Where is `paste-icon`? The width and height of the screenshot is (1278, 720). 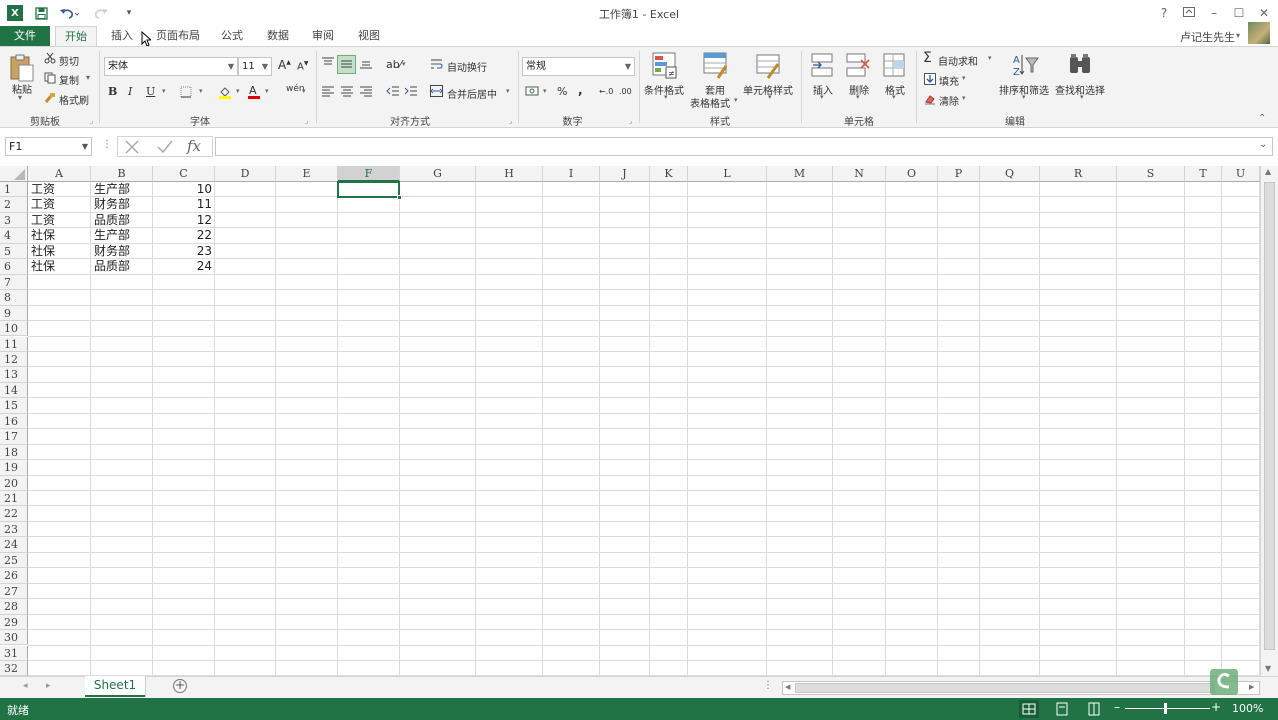 paste-icon is located at coordinates (22, 68).